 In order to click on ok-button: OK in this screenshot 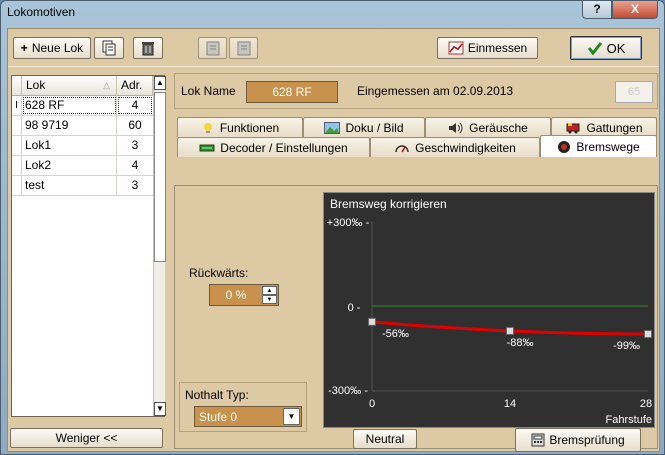, I will do `click(606, 48)`.